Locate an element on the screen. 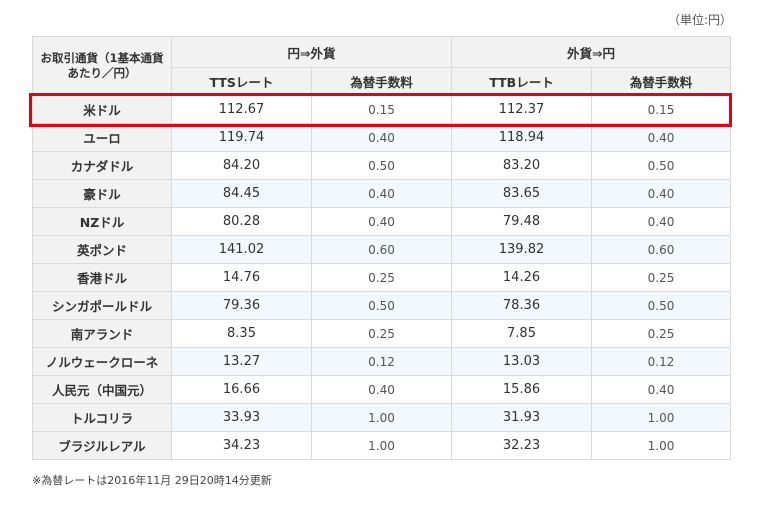 The image size is (760, 505). ttb-rate: 32.23 is located at coordinates (522, 445).